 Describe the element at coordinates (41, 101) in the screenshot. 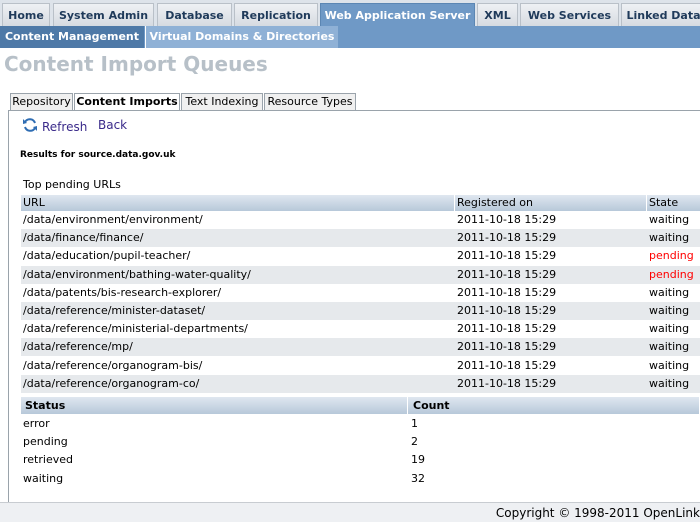

I see `tab-repository: Repository` at that location.